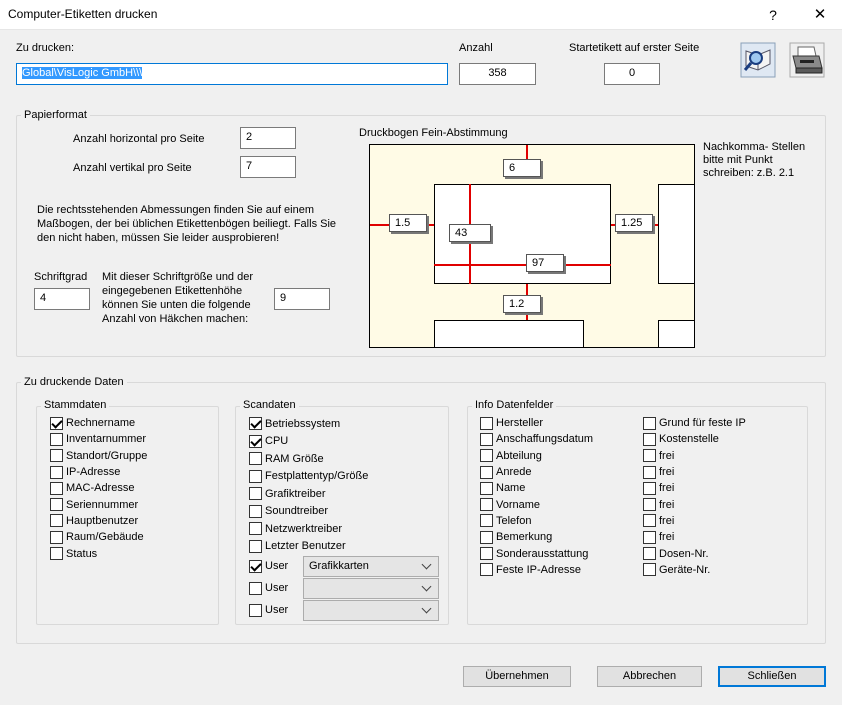  Describe the element at coordinates (634, 223) in the screenshot. I see `fine-right-field: 1.25` at that location.